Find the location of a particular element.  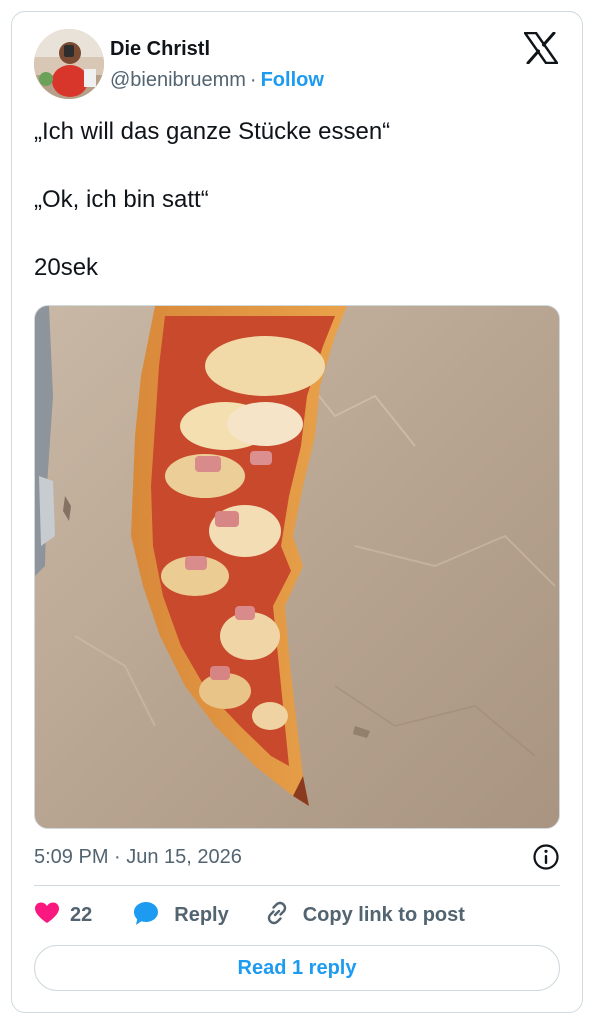

author-handle: @bienibruemm is located at coordinates (178, 80).